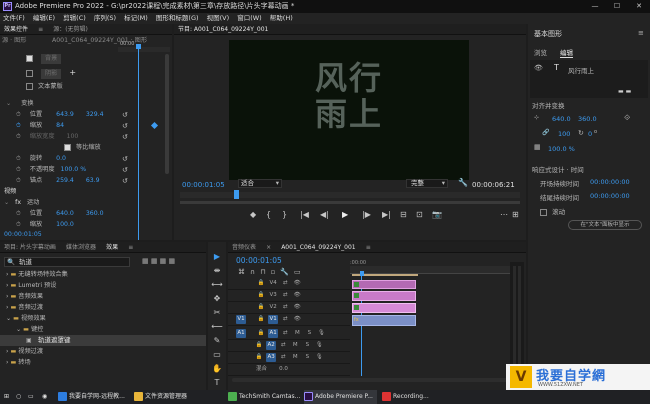  I want to click on effect-controls-timecode: 00:00:01:05, so click(23, 235).